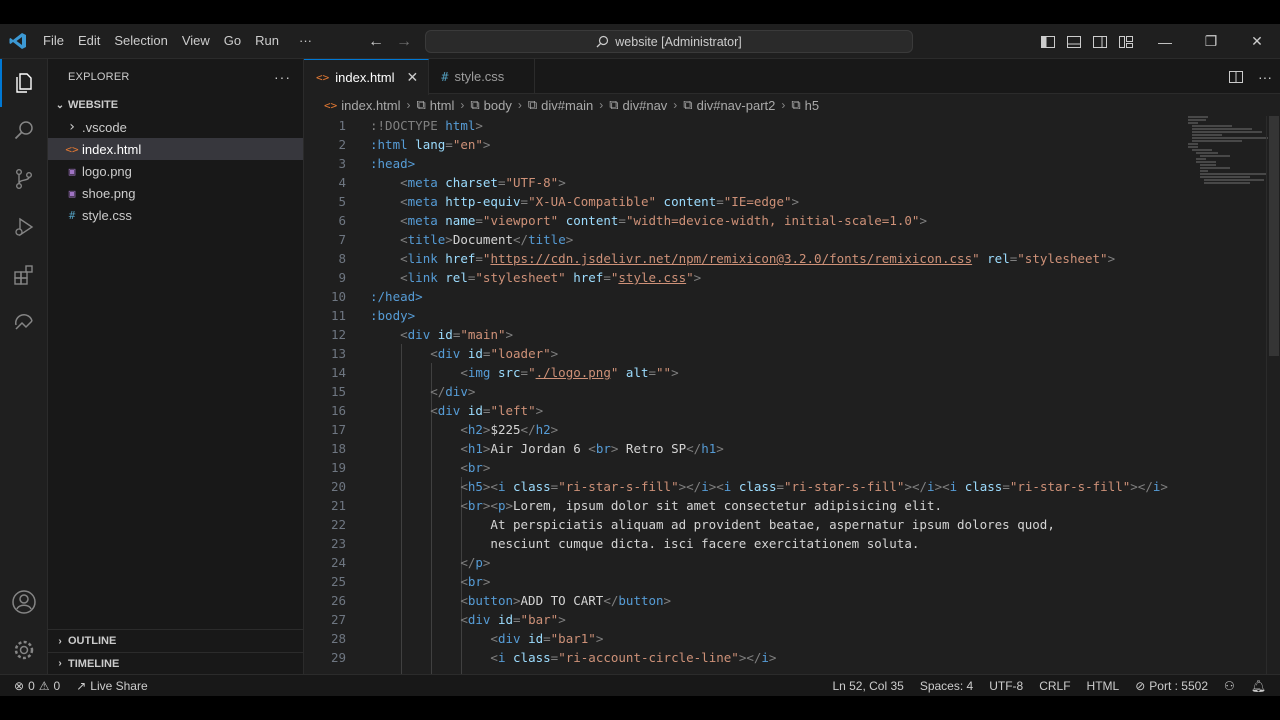 This screenshot has height=720, width=1280. What do you see at coordinates (175, 193) in the screenshot?
I see `tree-item-shoe-png: ▣ shoe.png` at bounding box center [175, 193].